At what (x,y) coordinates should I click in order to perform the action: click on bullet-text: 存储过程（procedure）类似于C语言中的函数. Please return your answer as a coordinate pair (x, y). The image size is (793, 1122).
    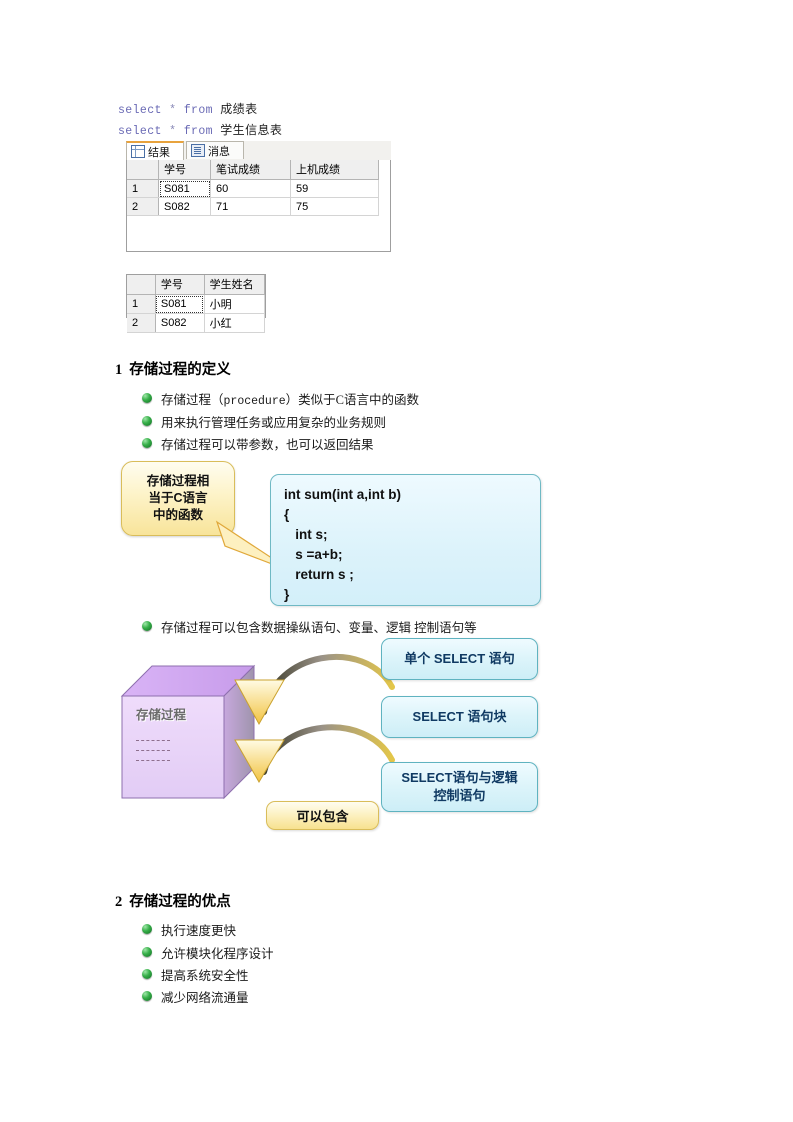
    Looking at the image, I should click on (290, 400).